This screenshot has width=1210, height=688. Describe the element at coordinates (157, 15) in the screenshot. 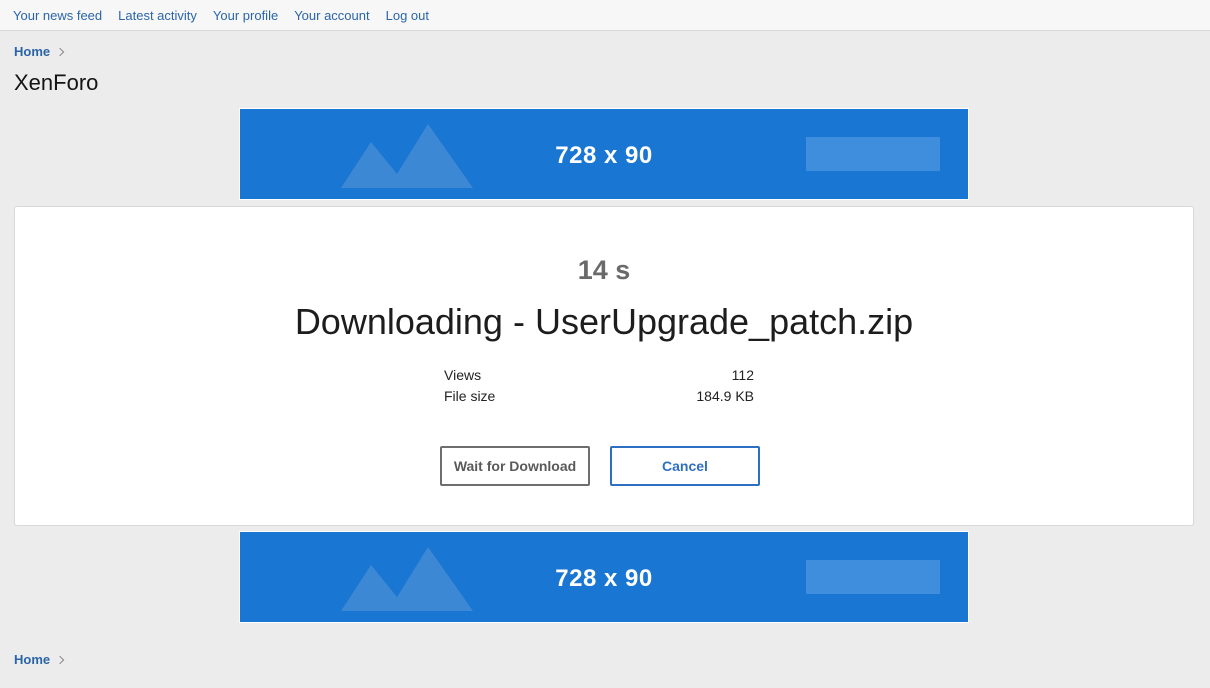

I see `nav-latest-activity: Latest activity` at that location.